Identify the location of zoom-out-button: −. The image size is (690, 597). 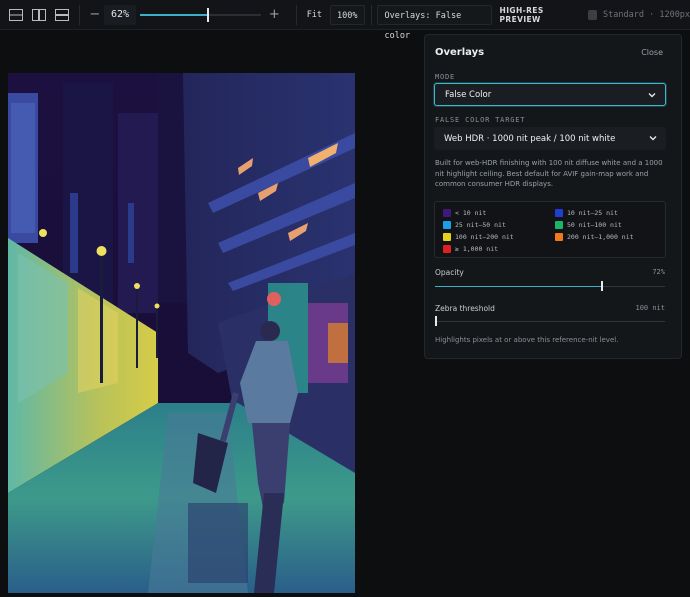
(95, 14).